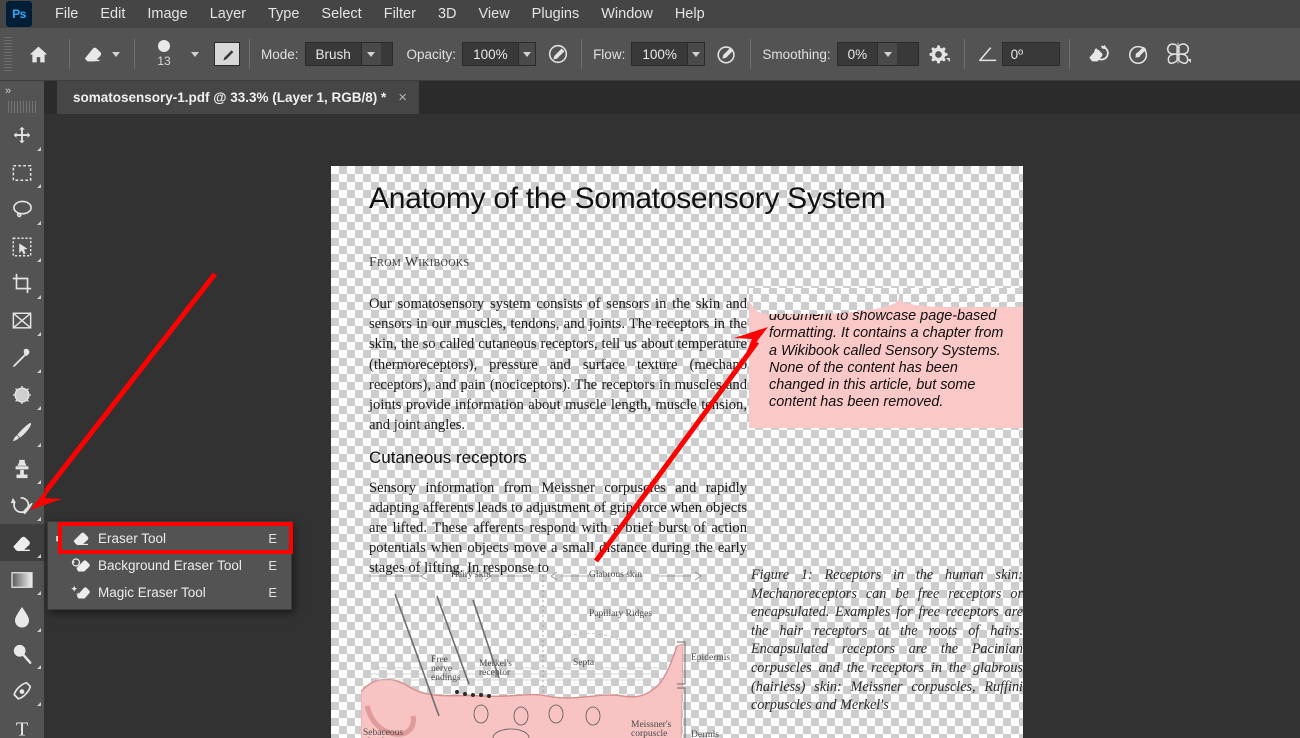  Describe the element at coordinates (22, 172) in the screenshot. I see `tool-rectangular-marquee` at that location.